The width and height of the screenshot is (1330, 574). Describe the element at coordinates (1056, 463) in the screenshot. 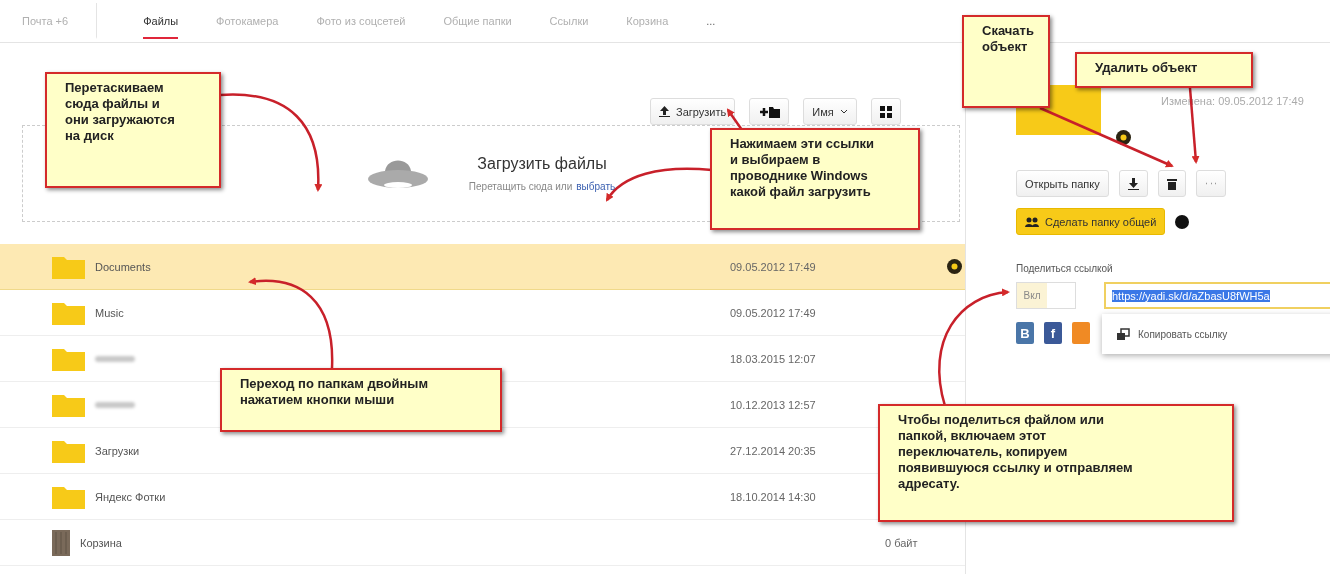

I see `callout-tooltip: Чтобы поделиться файлом или папкой, включаем этот переключатель, копируем появившуюся ссылку и отправляем адресату.` at that location.